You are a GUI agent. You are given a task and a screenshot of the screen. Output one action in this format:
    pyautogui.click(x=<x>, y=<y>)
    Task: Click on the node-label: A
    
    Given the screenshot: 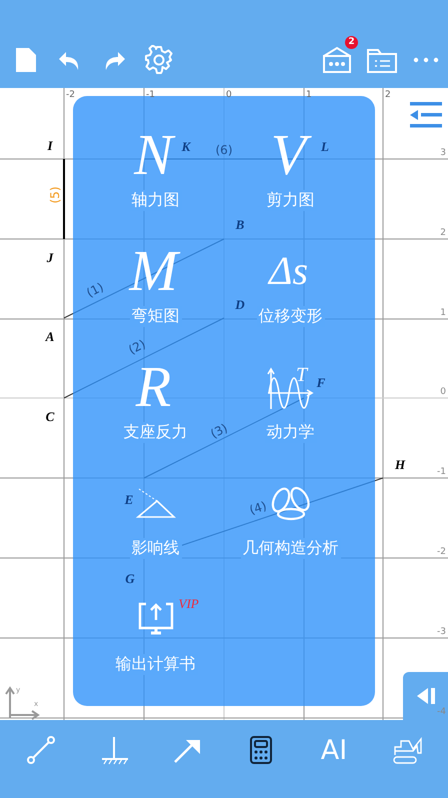 What is the action you would take?
    pyautogui.click(x=50, y=336)
    